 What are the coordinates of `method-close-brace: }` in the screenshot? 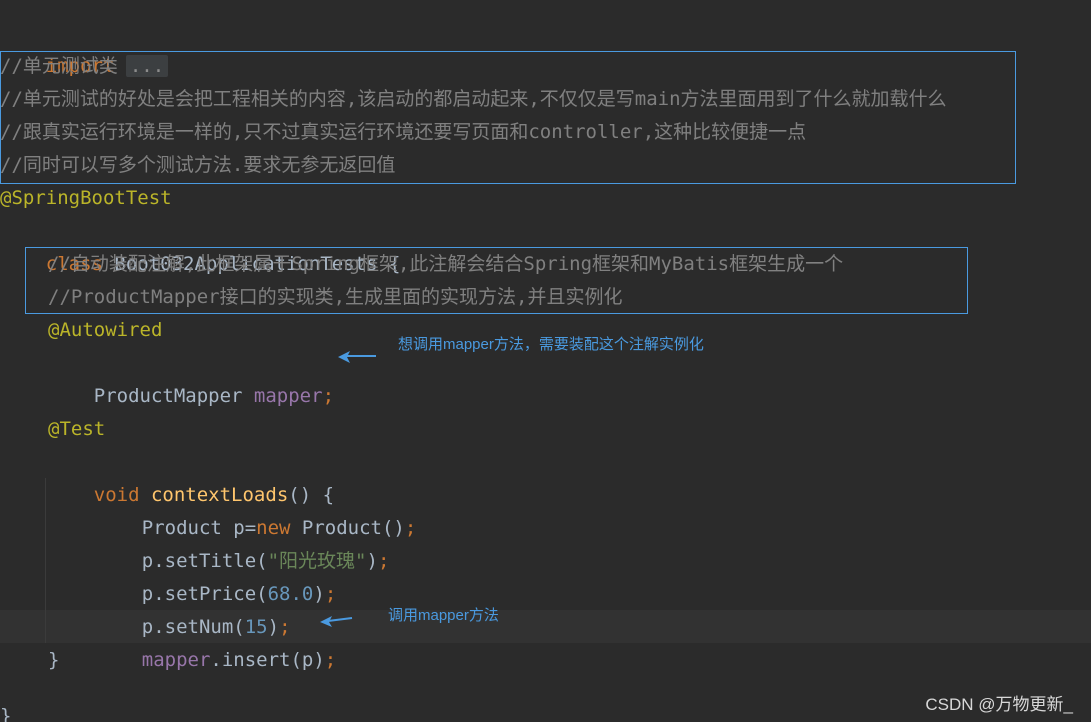 It's located at (54, 660).